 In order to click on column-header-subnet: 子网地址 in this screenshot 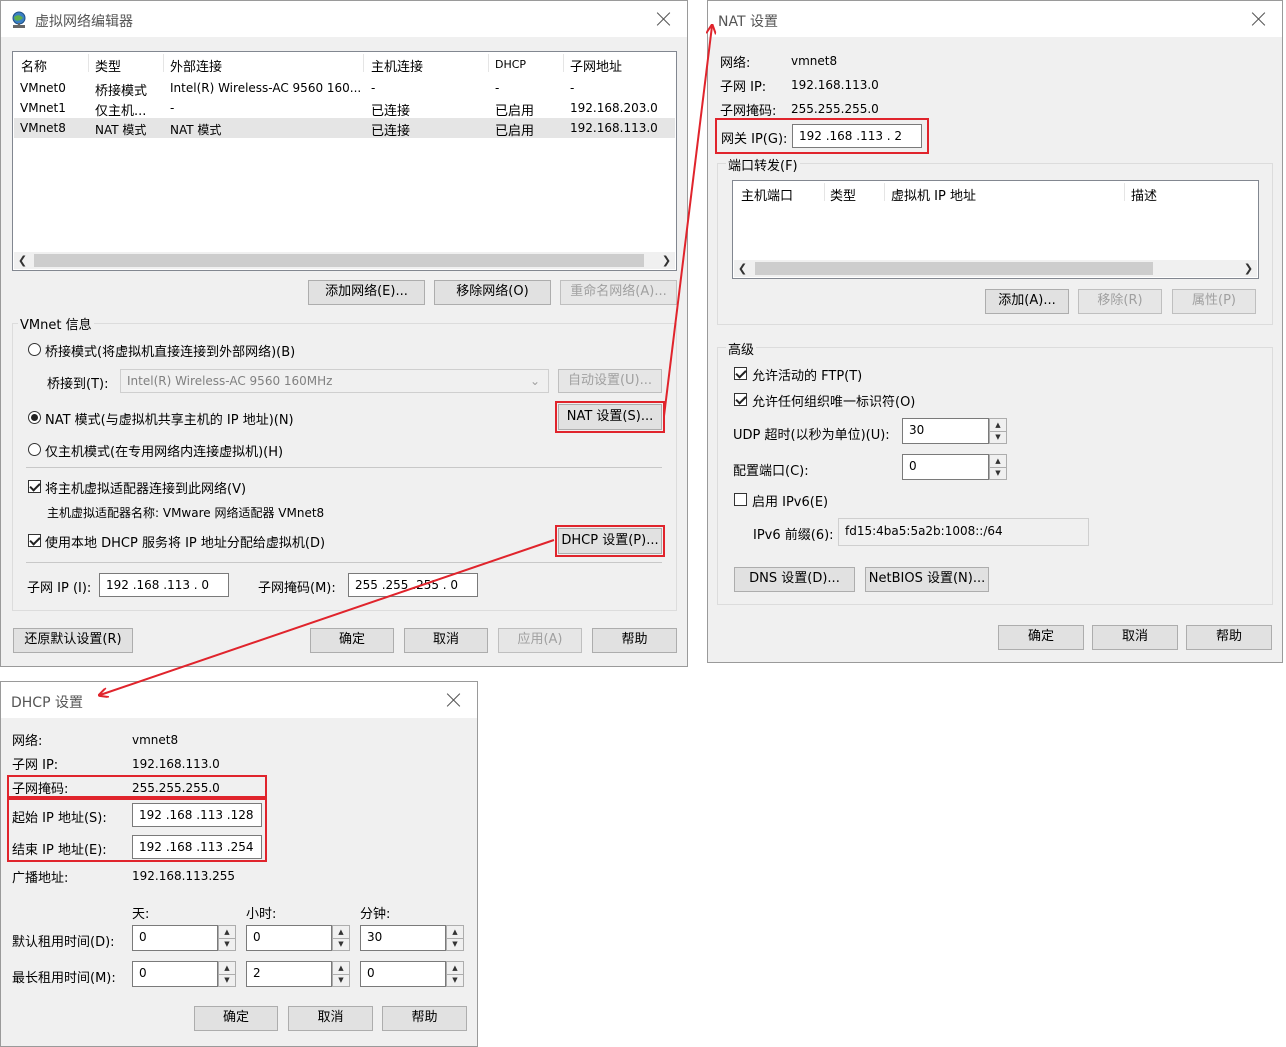, I will do `click(596, 65)`.